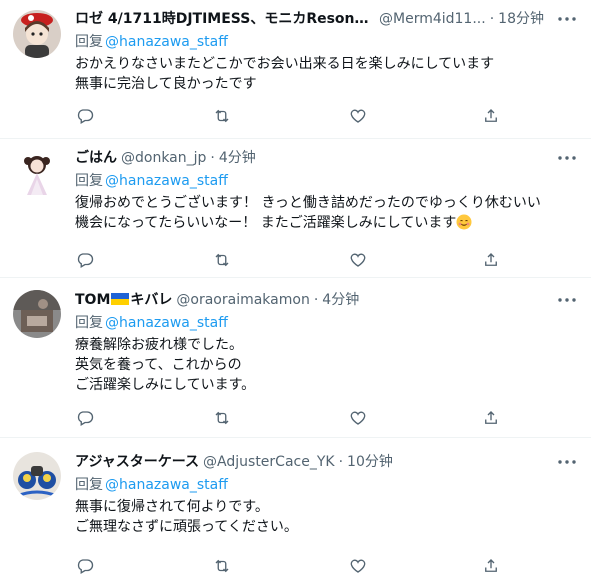 This screenshot has width=591, height=581. What do you see at coordinates (120, 299) in the screenshot?
I see `ukraine-flag-icon` at bounding box center [120, 299].